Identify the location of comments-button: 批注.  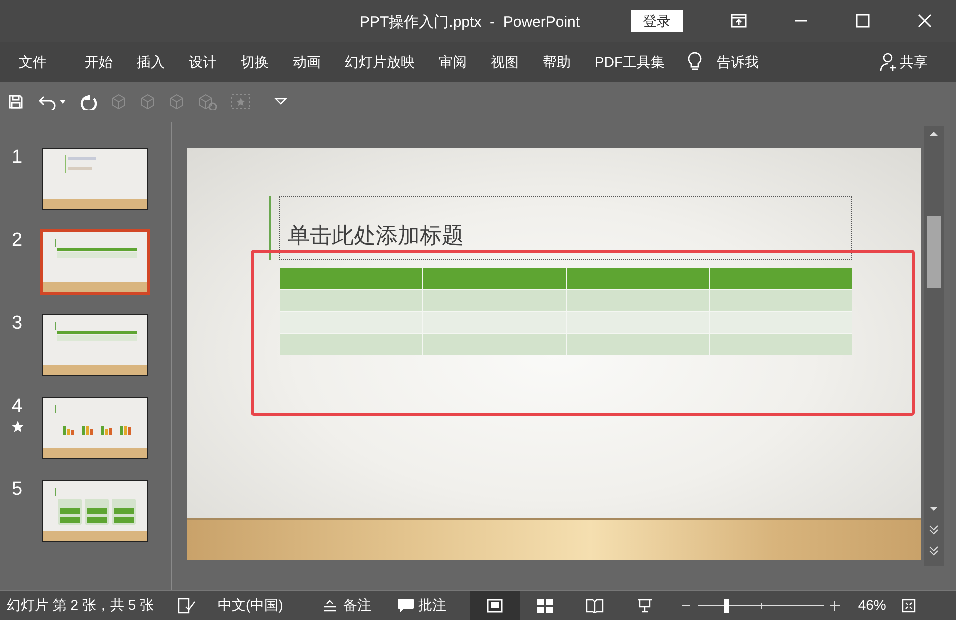
(421, 605).